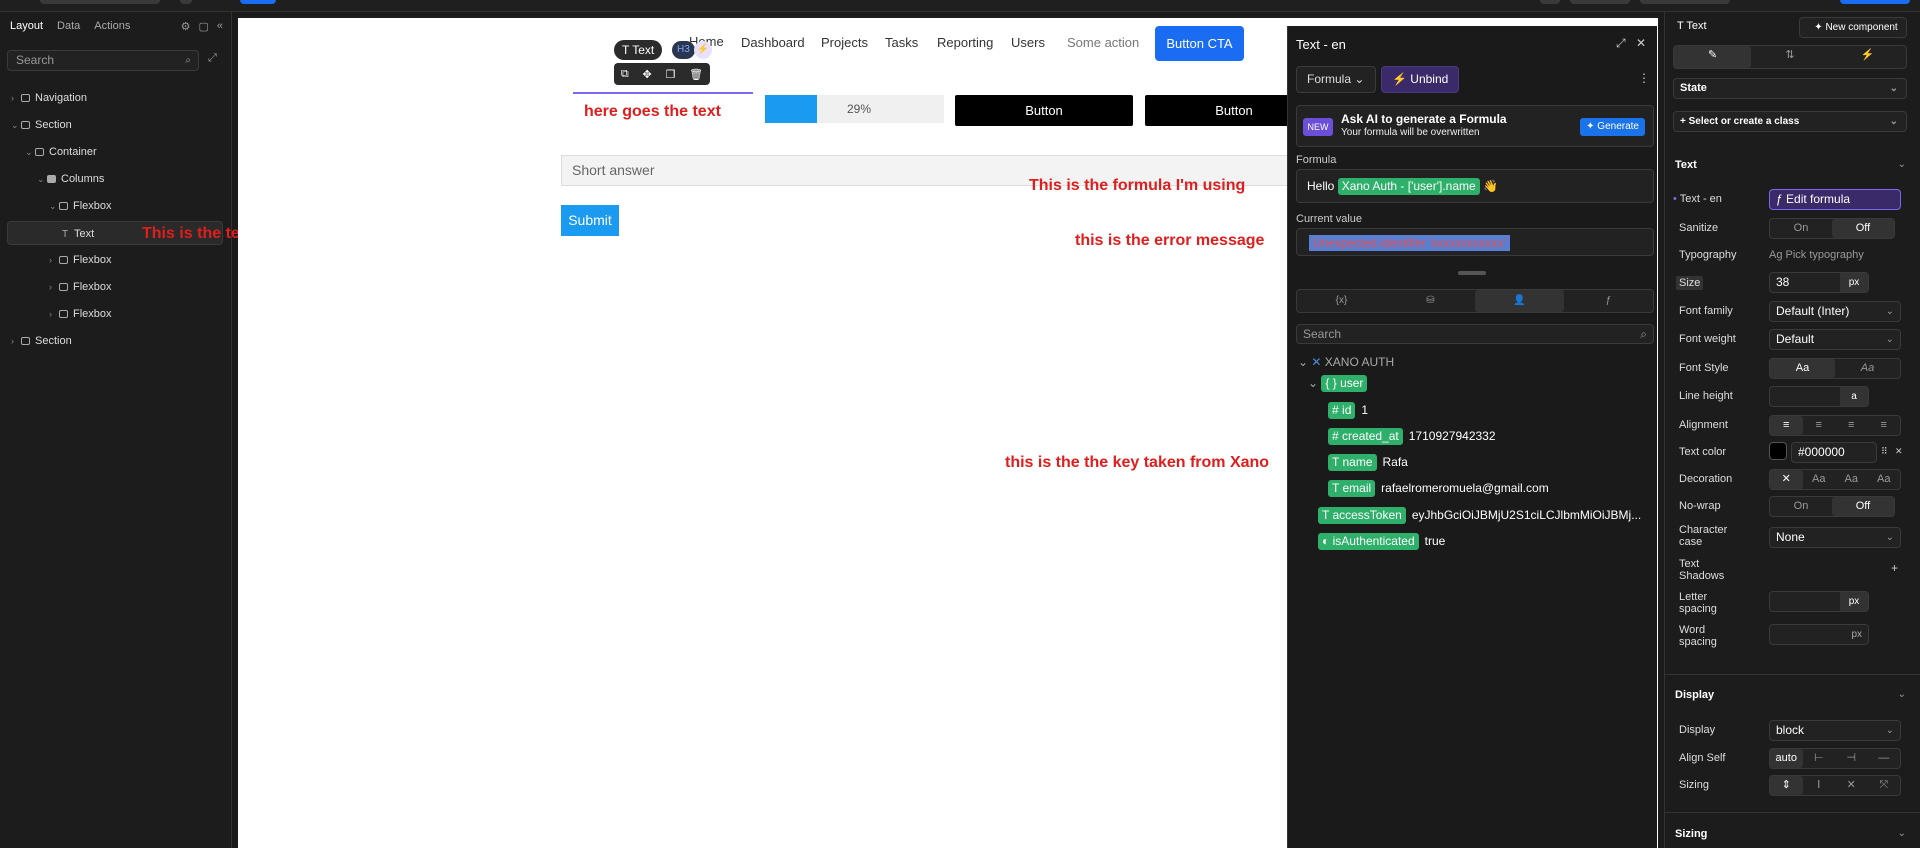 The width and height of the screenshot is (1920, 848). I want to click on resize-handle, so click(1472, 273).